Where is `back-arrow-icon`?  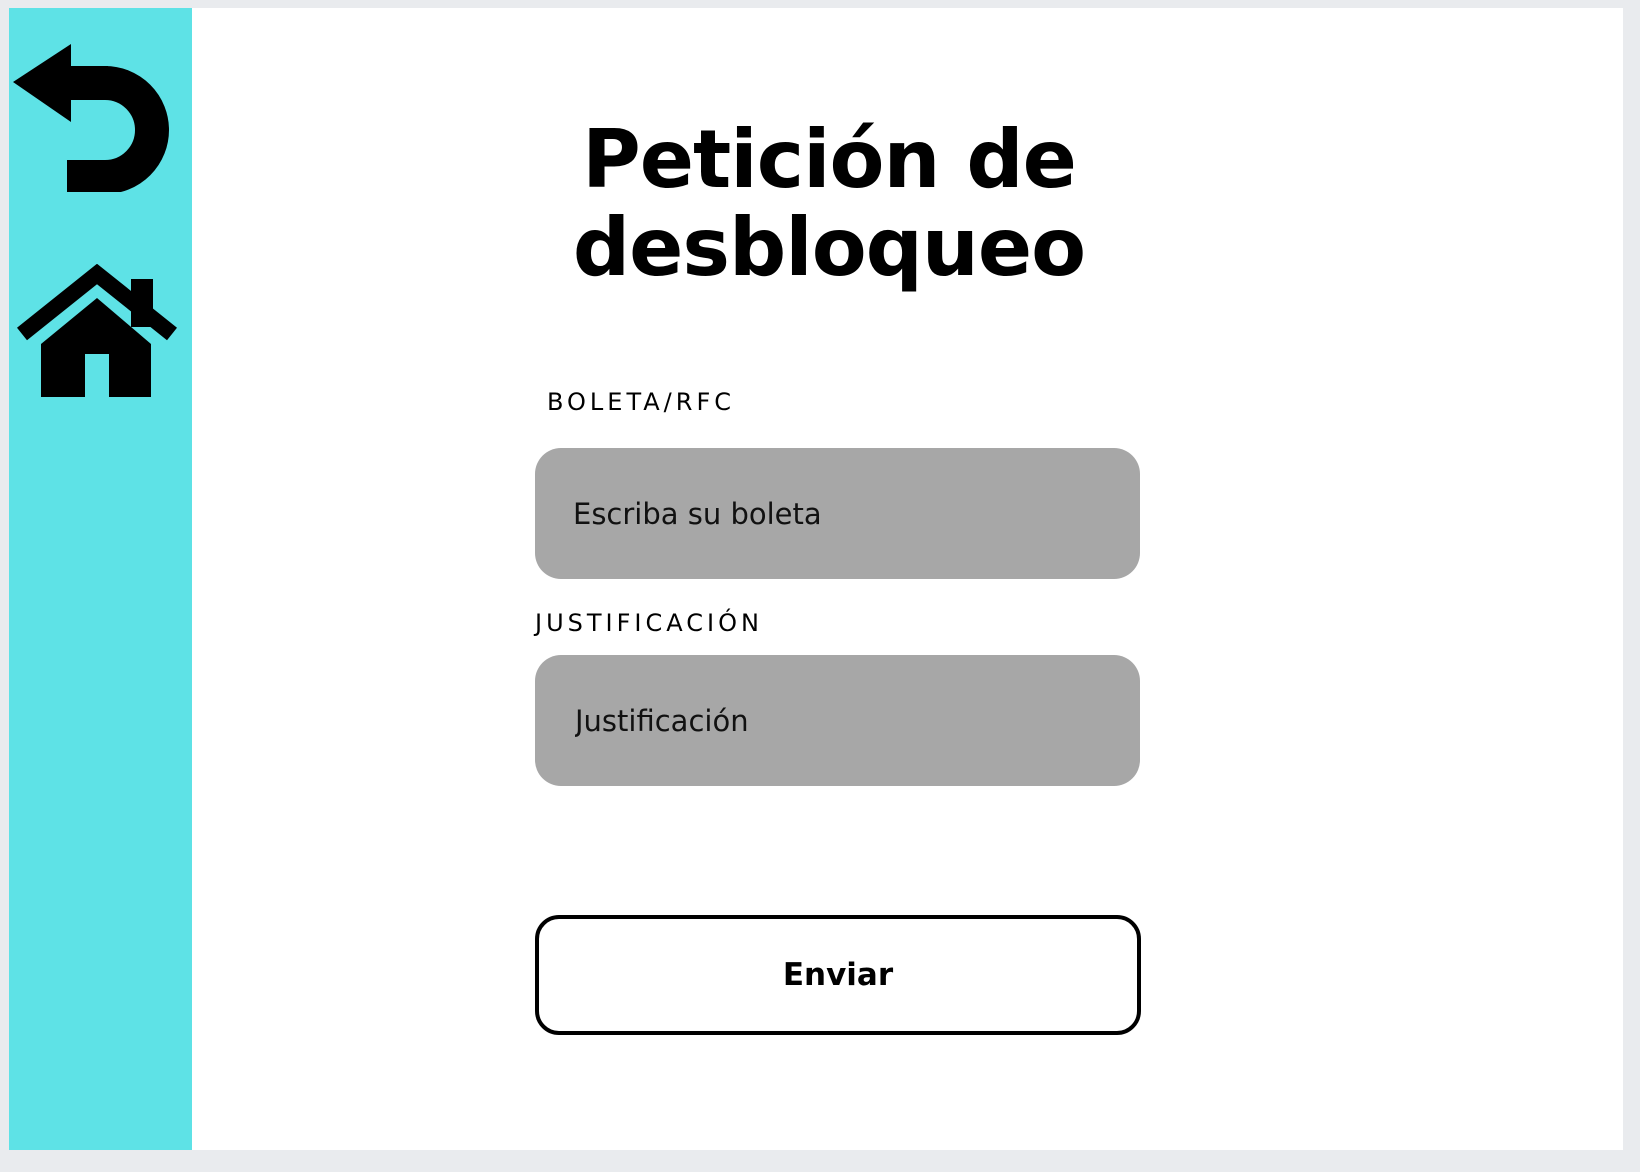
back-arrow-icon is located at coordinates (102, 118).